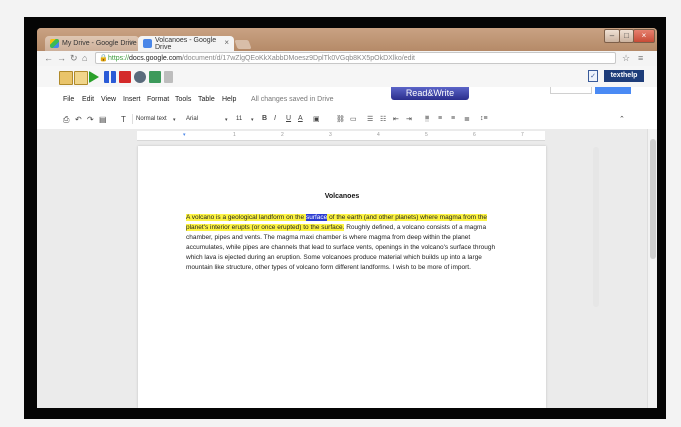  I want to click on tab-label: Volcanoes - Google Drive, so click(186, 43).